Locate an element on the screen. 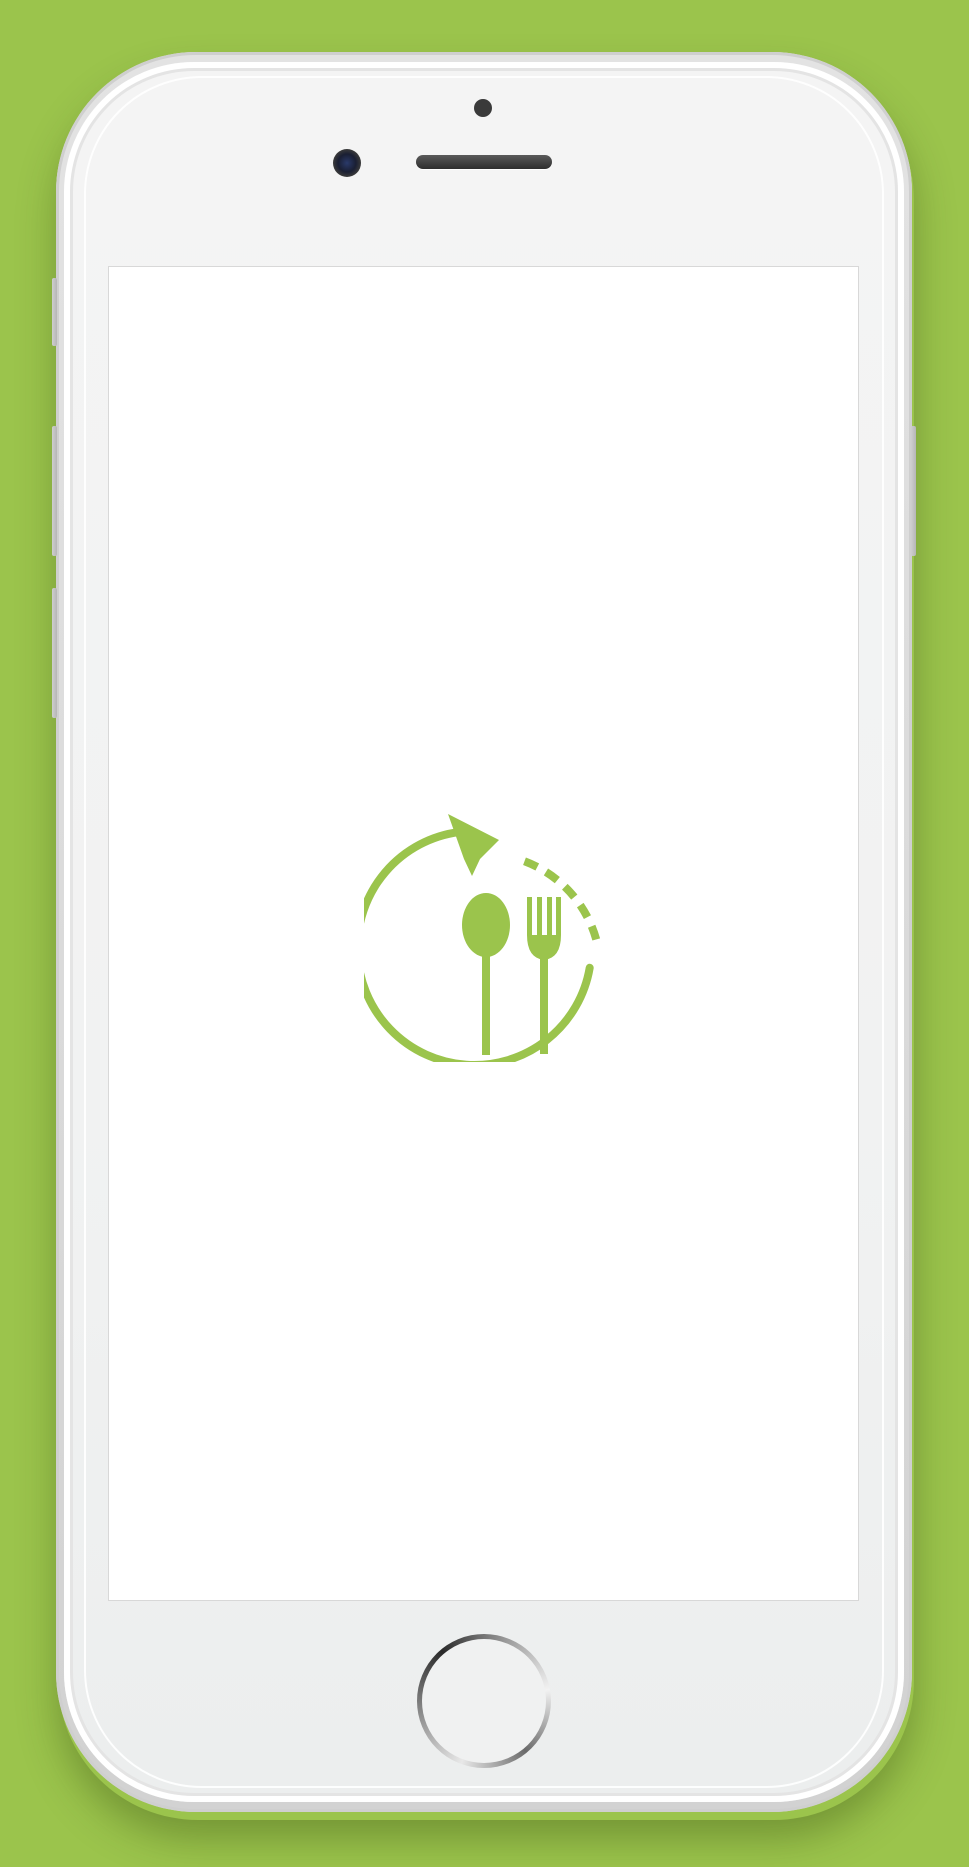 Image resolution: width=969 pixels, height=1867 pixels. home-button-face is located at coordinates (484, 1701).